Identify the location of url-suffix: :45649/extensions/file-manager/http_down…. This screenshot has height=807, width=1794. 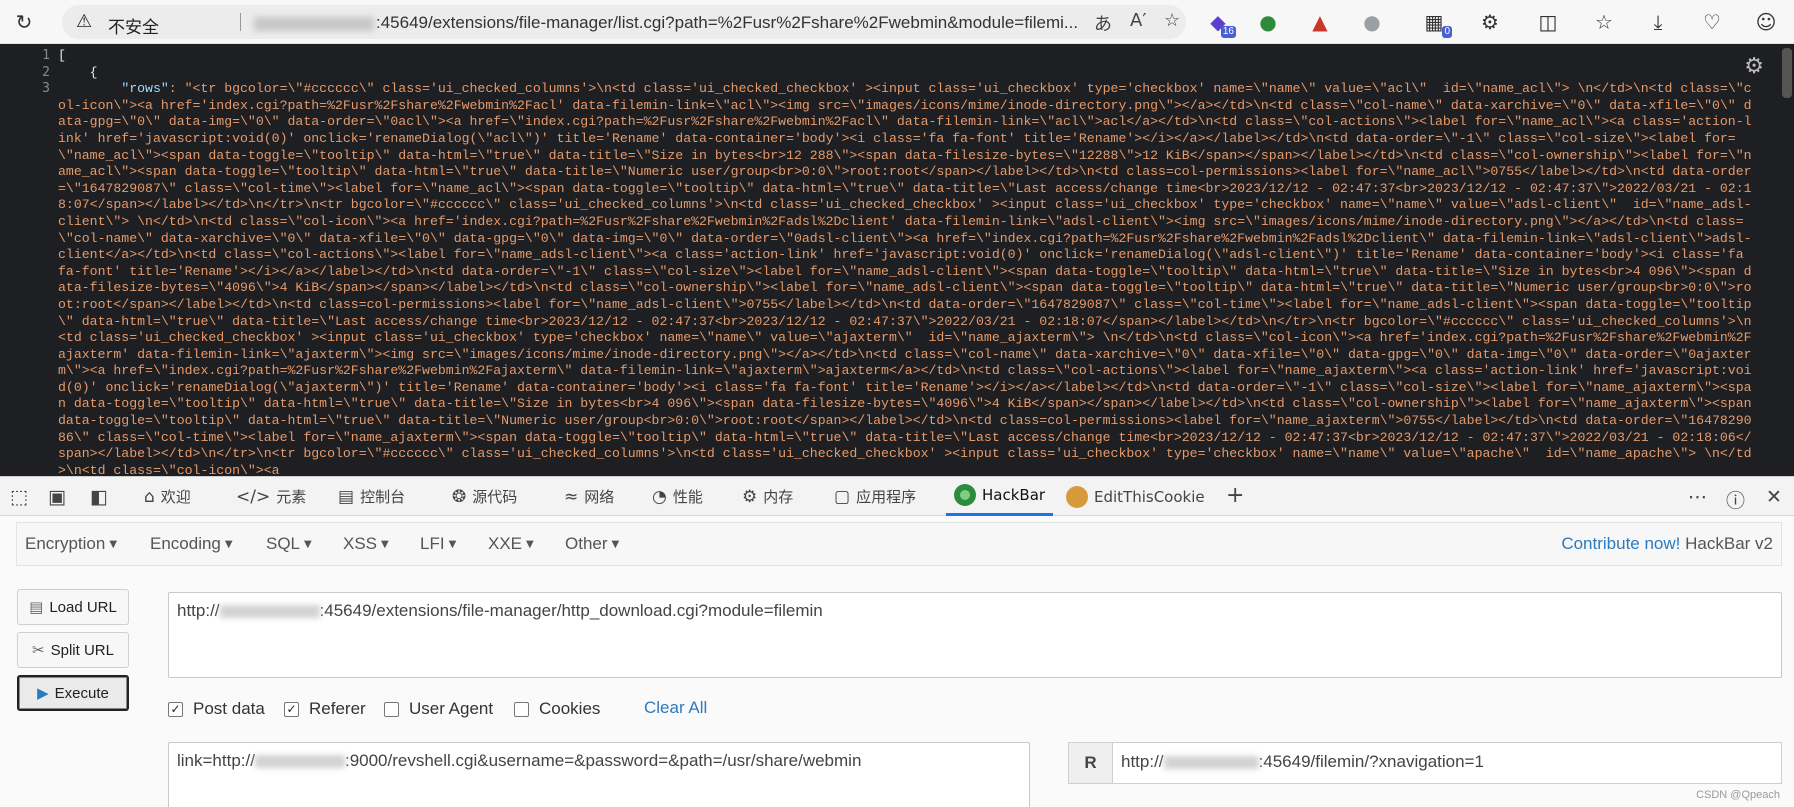
(571, 610).